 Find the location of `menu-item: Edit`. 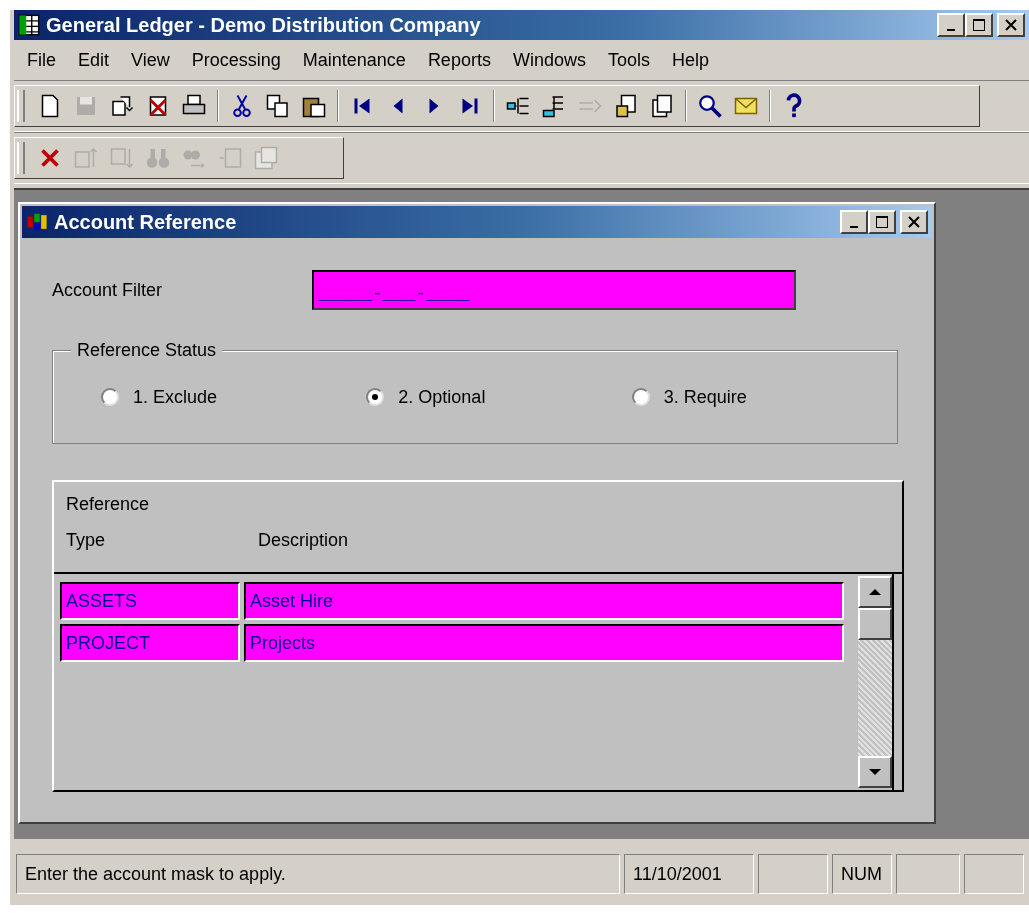

menu-item: Edit is located at coordinates (94, 60).